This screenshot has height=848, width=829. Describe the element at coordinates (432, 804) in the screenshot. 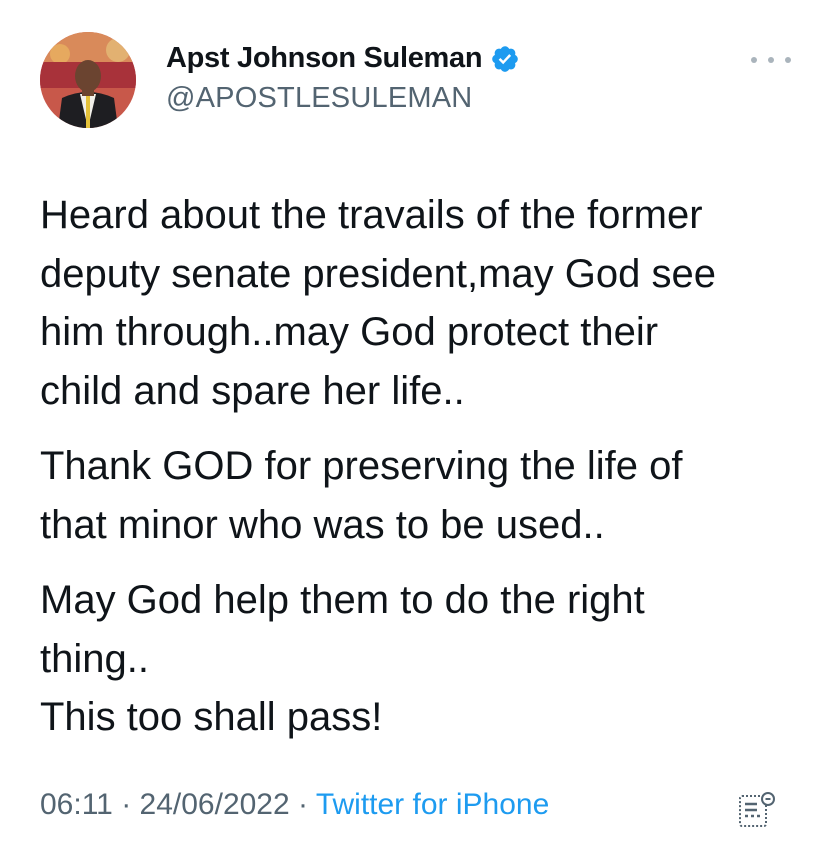

I see `tweet-source-link: Twitter for iPhone` at that location.